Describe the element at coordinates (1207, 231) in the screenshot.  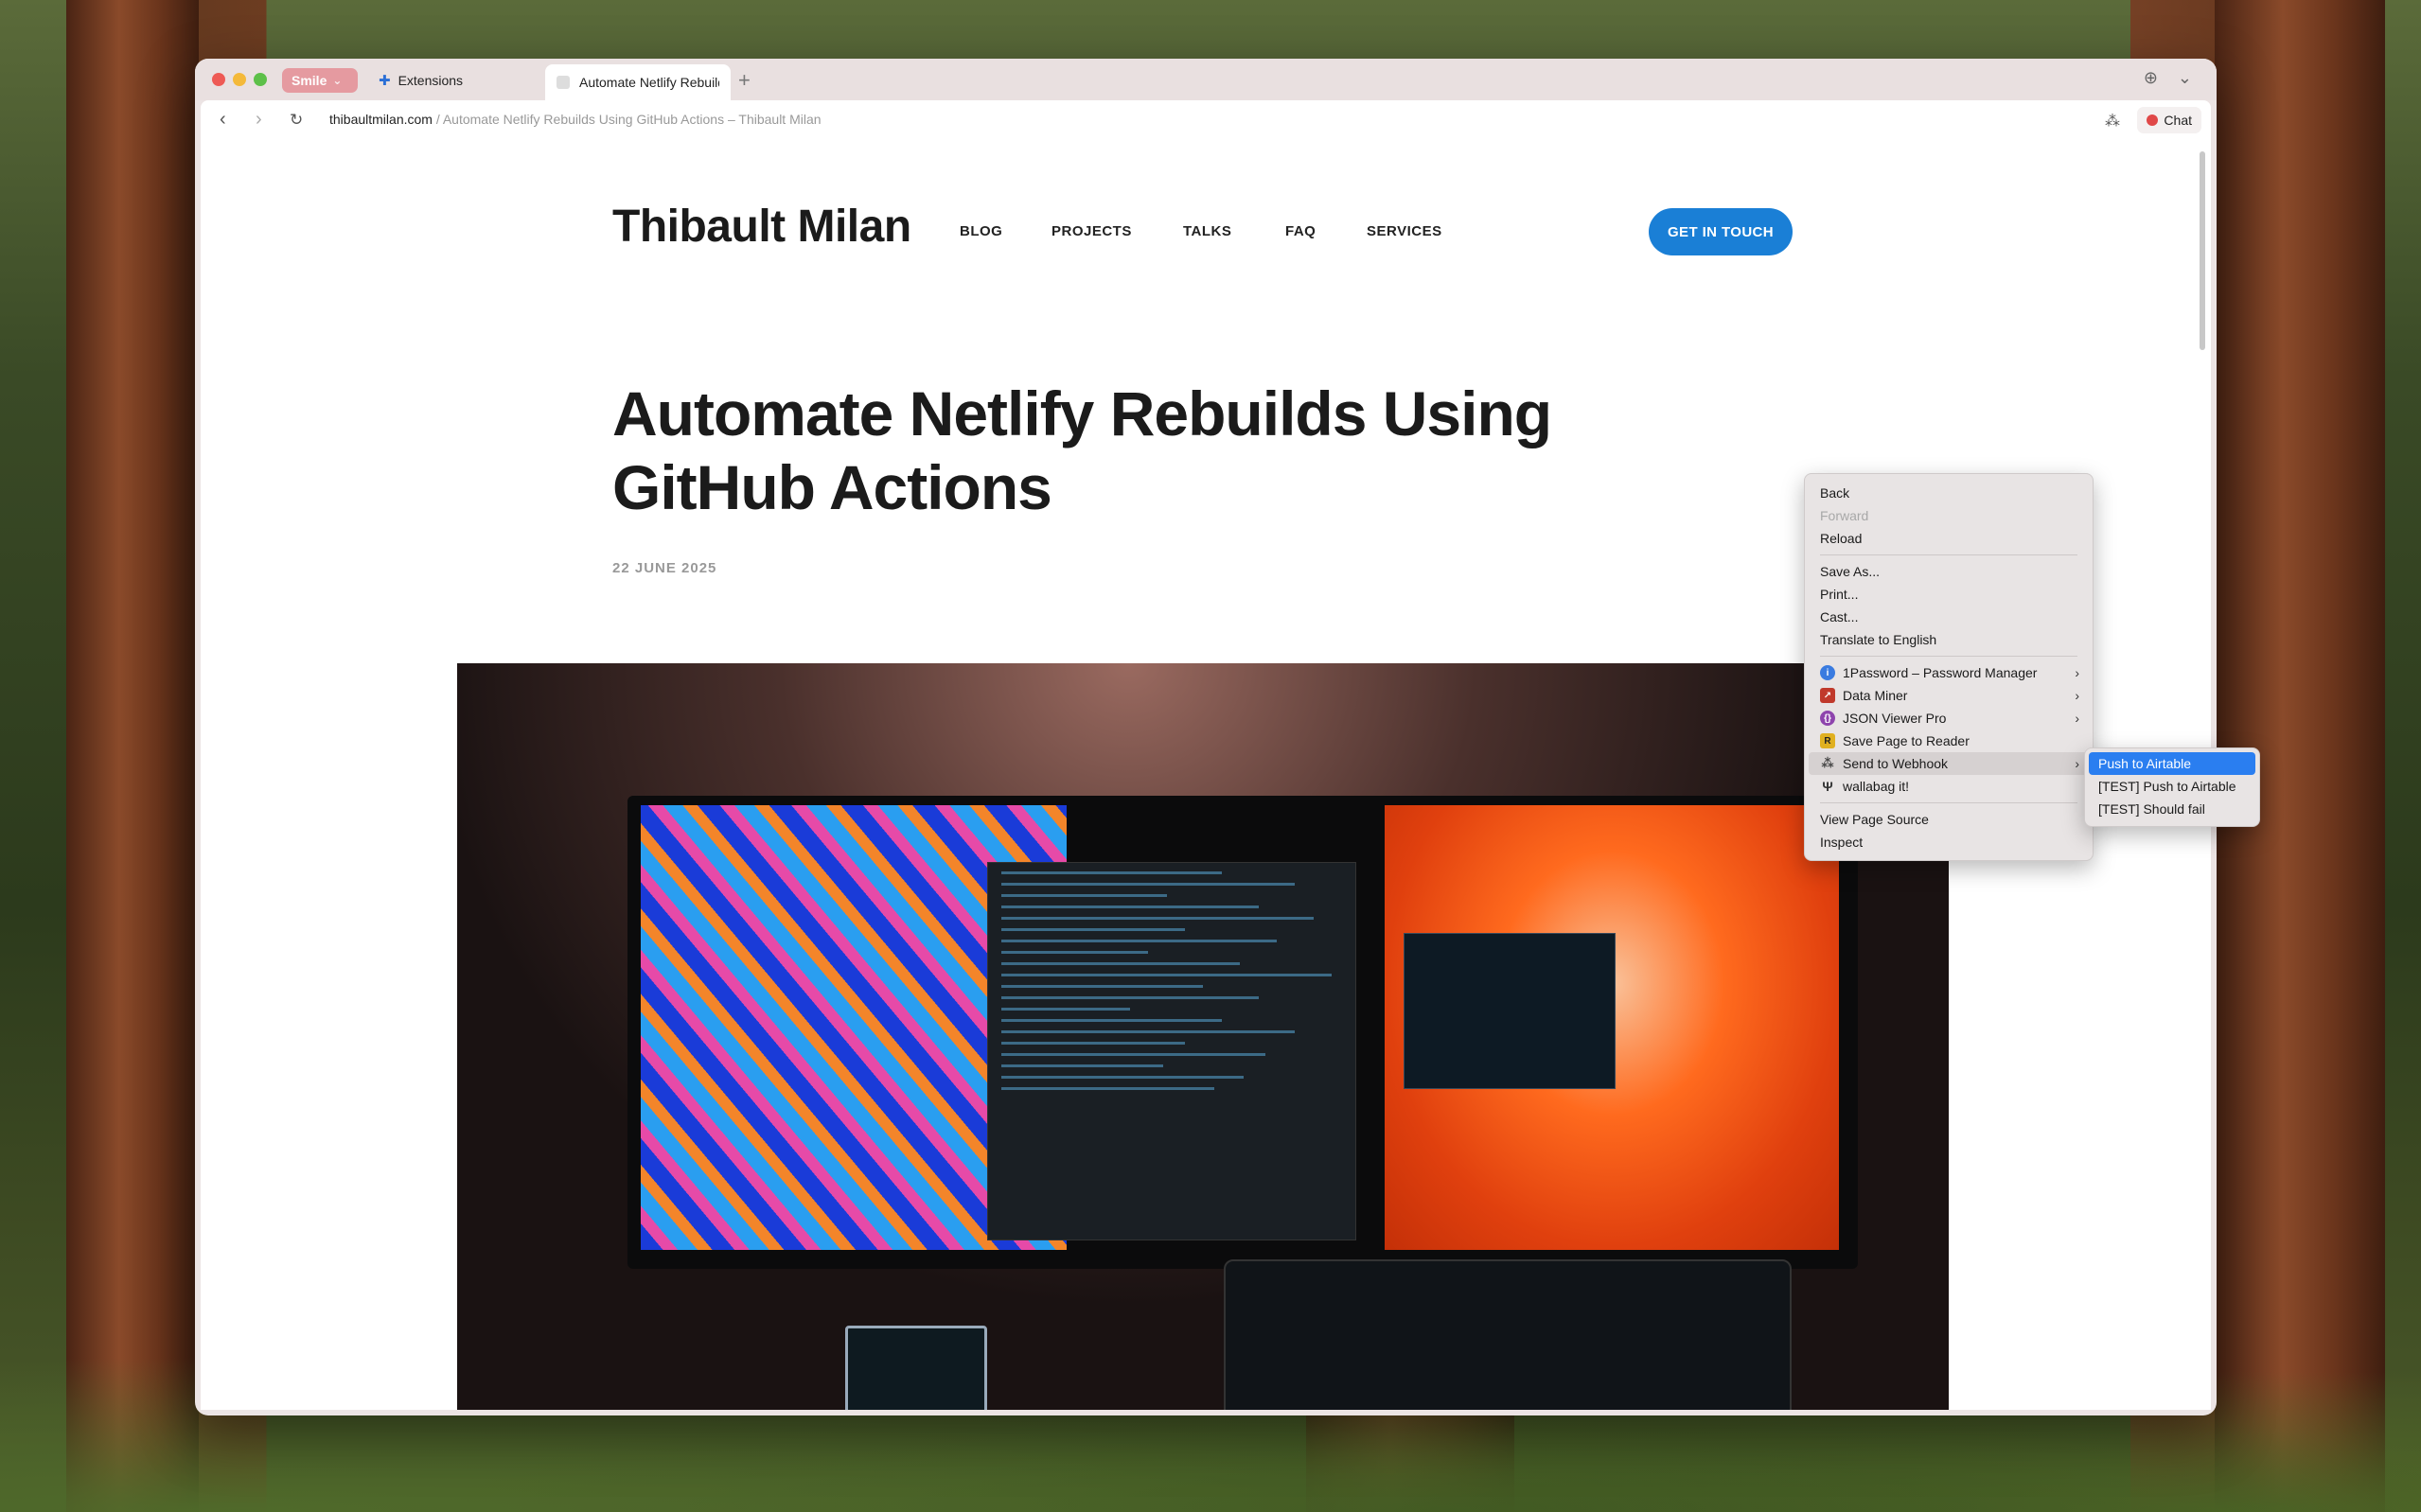
I see `nav-talks: TALKS` at that location.